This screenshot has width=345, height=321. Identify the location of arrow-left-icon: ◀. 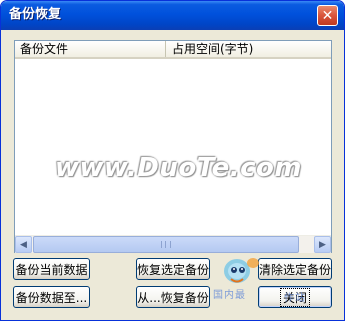
(23, 244).